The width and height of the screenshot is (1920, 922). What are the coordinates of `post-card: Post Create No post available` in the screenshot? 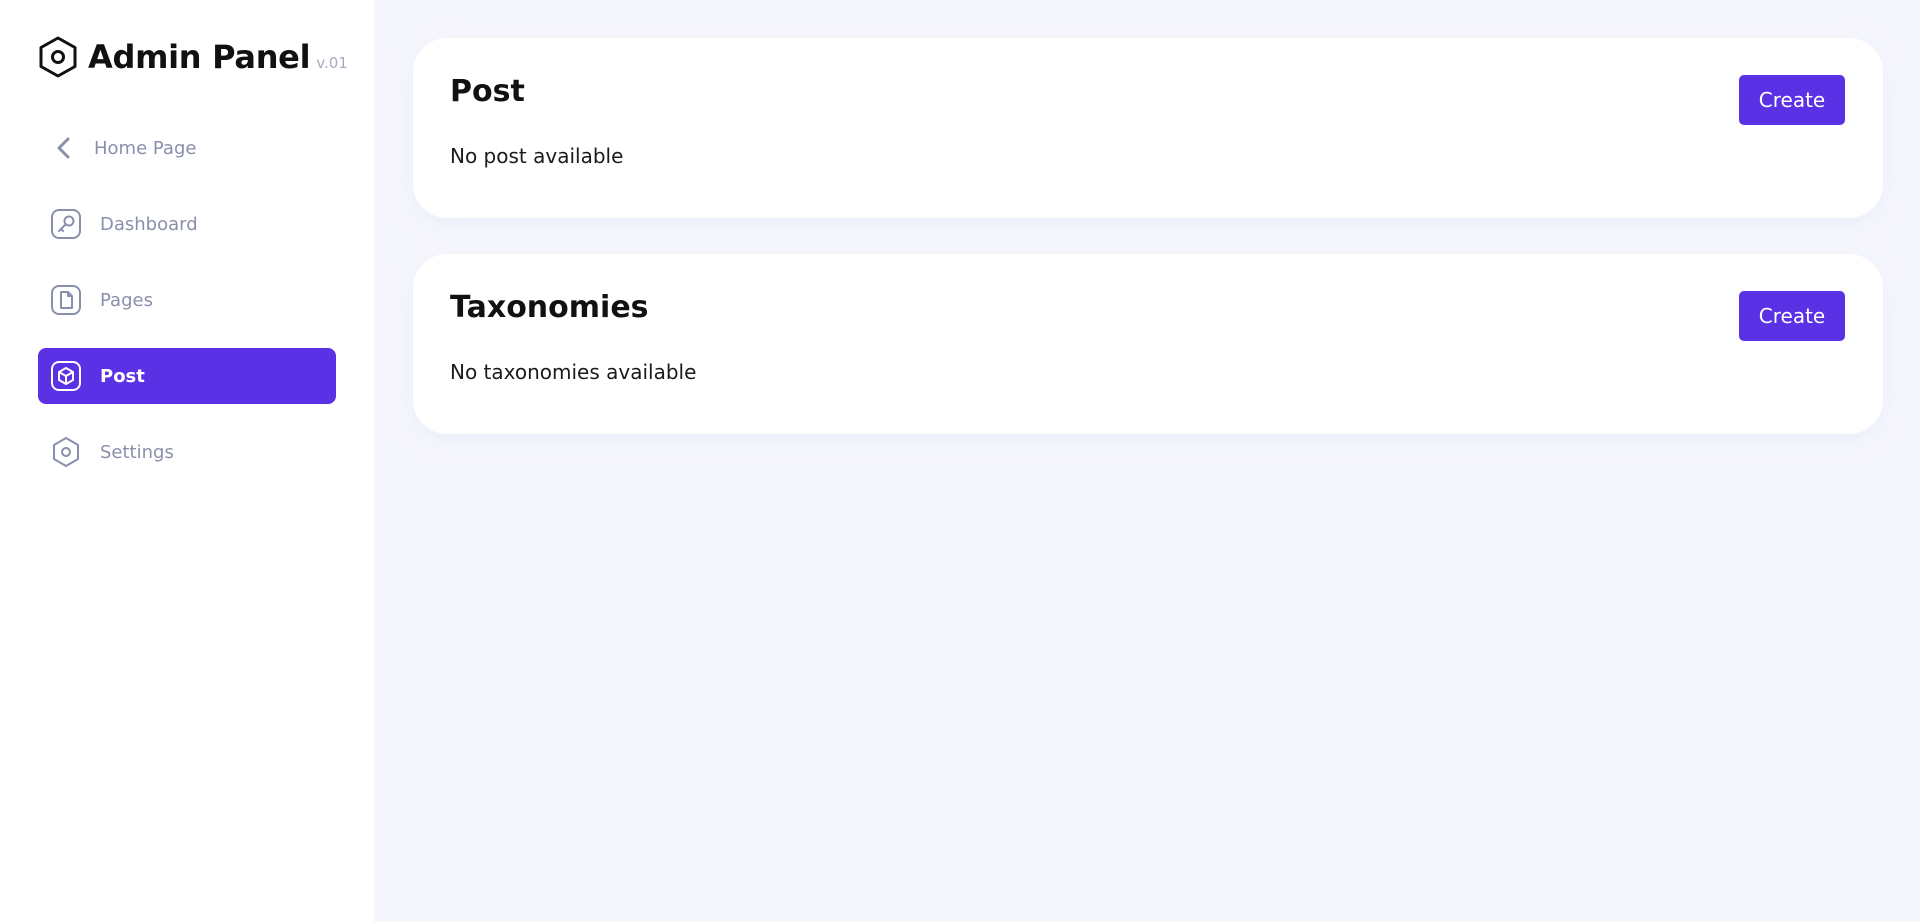 It's located at (1148, 128).